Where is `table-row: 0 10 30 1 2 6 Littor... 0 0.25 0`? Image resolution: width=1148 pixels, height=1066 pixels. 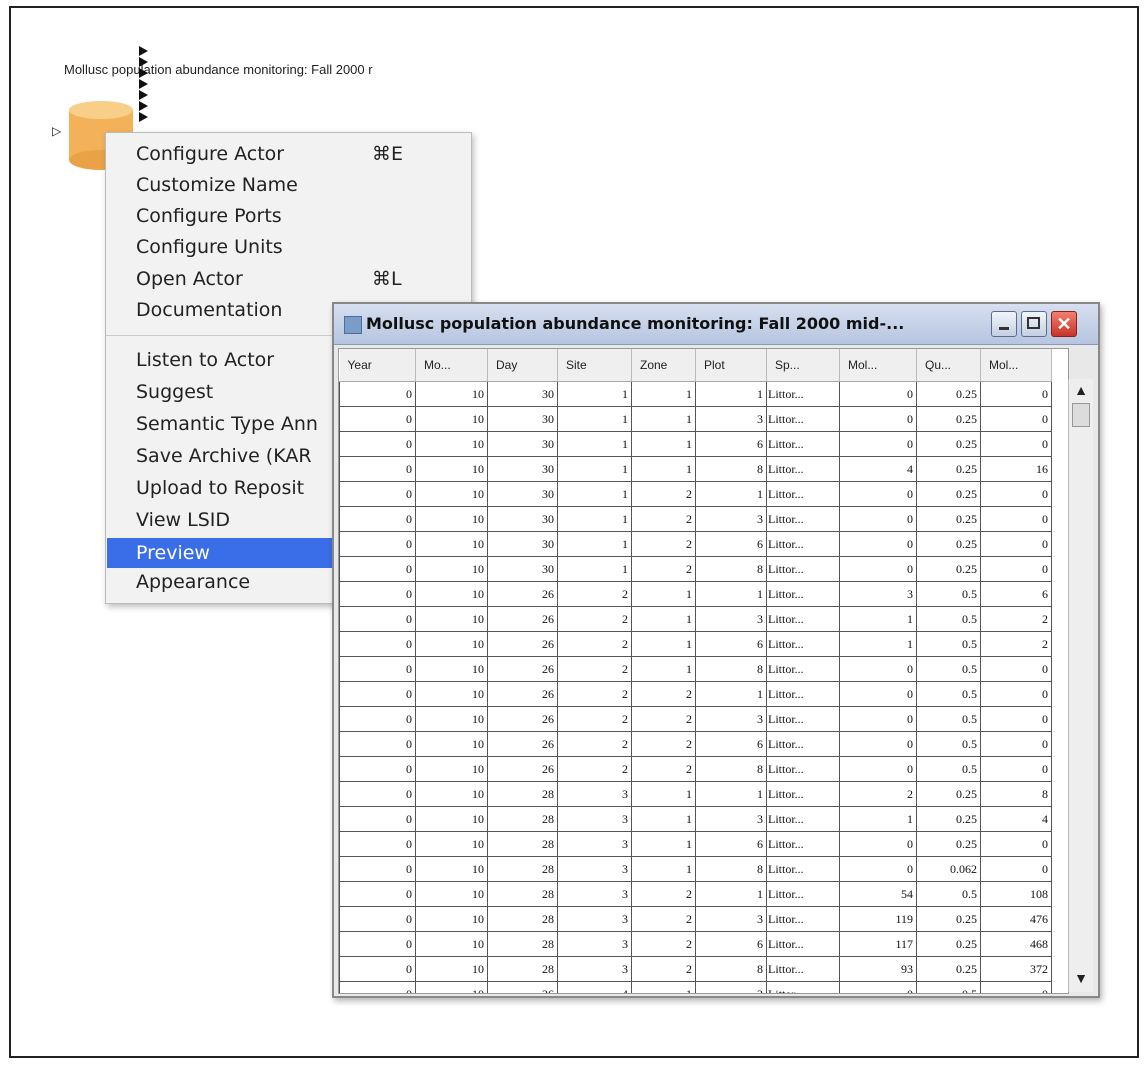 table-row: 0 10 30 1 2 6 Littor... 0 0.25 0 is located at coordinates (695, 544).